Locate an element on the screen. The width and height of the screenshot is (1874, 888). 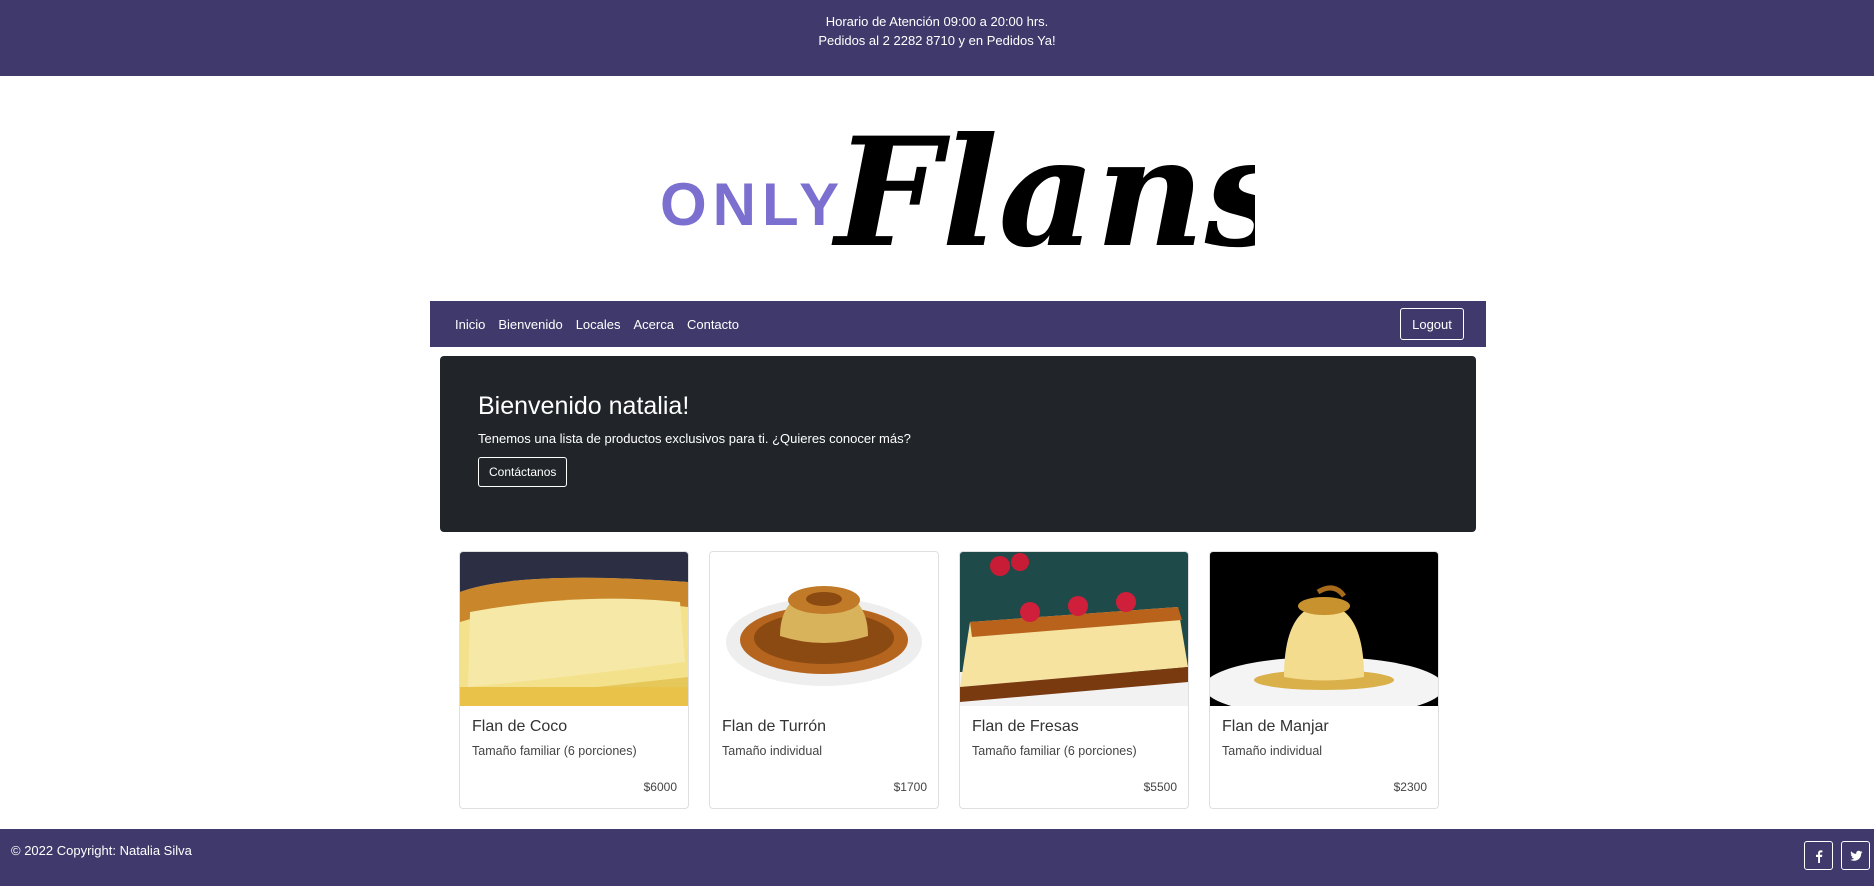
product-price: $6000 is located at coordinates (660, 787).